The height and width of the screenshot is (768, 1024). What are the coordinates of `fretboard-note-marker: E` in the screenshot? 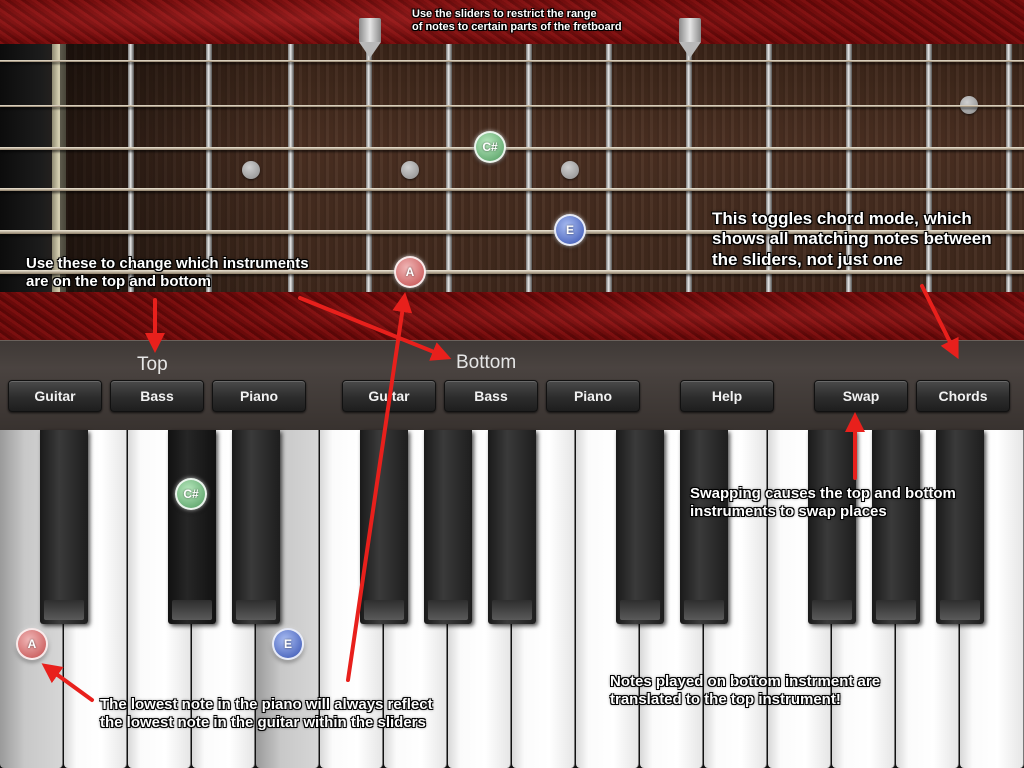 It's located at (570, 230).